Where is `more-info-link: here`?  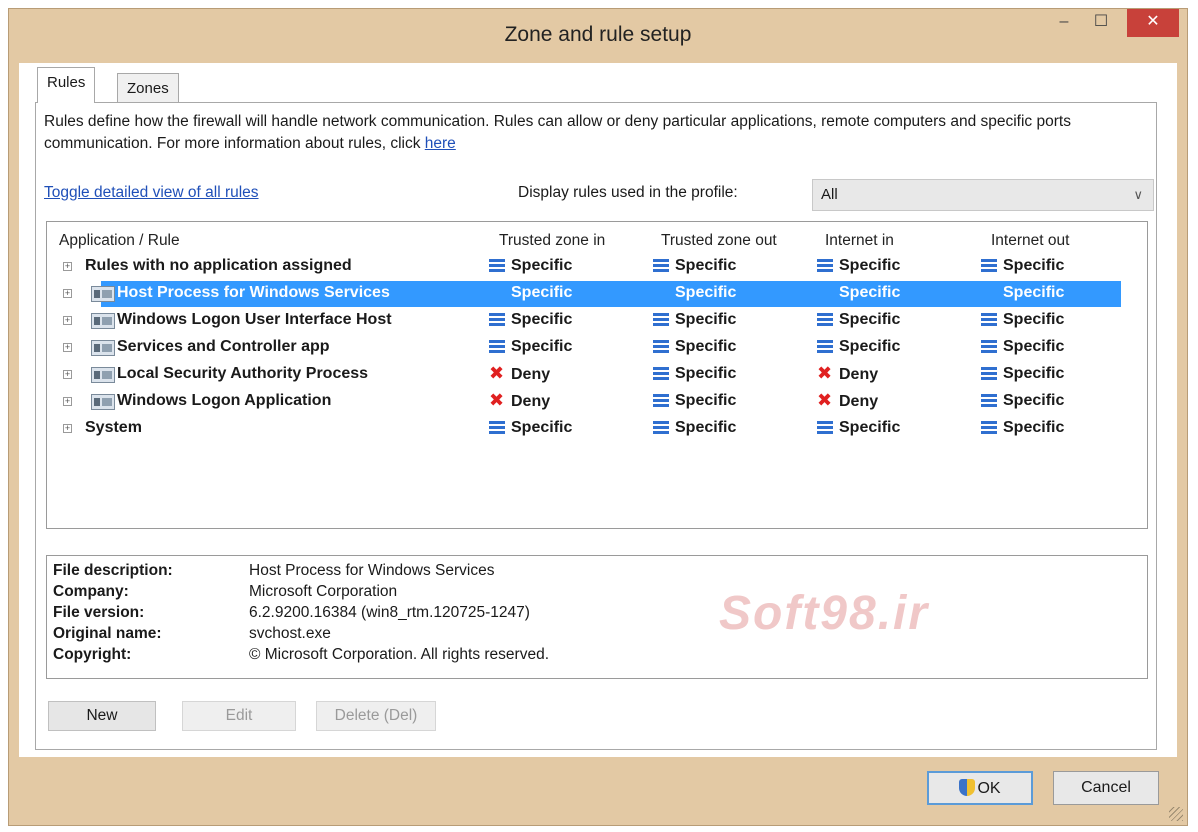 more-info-link: here is located at coordinates (440, 143).